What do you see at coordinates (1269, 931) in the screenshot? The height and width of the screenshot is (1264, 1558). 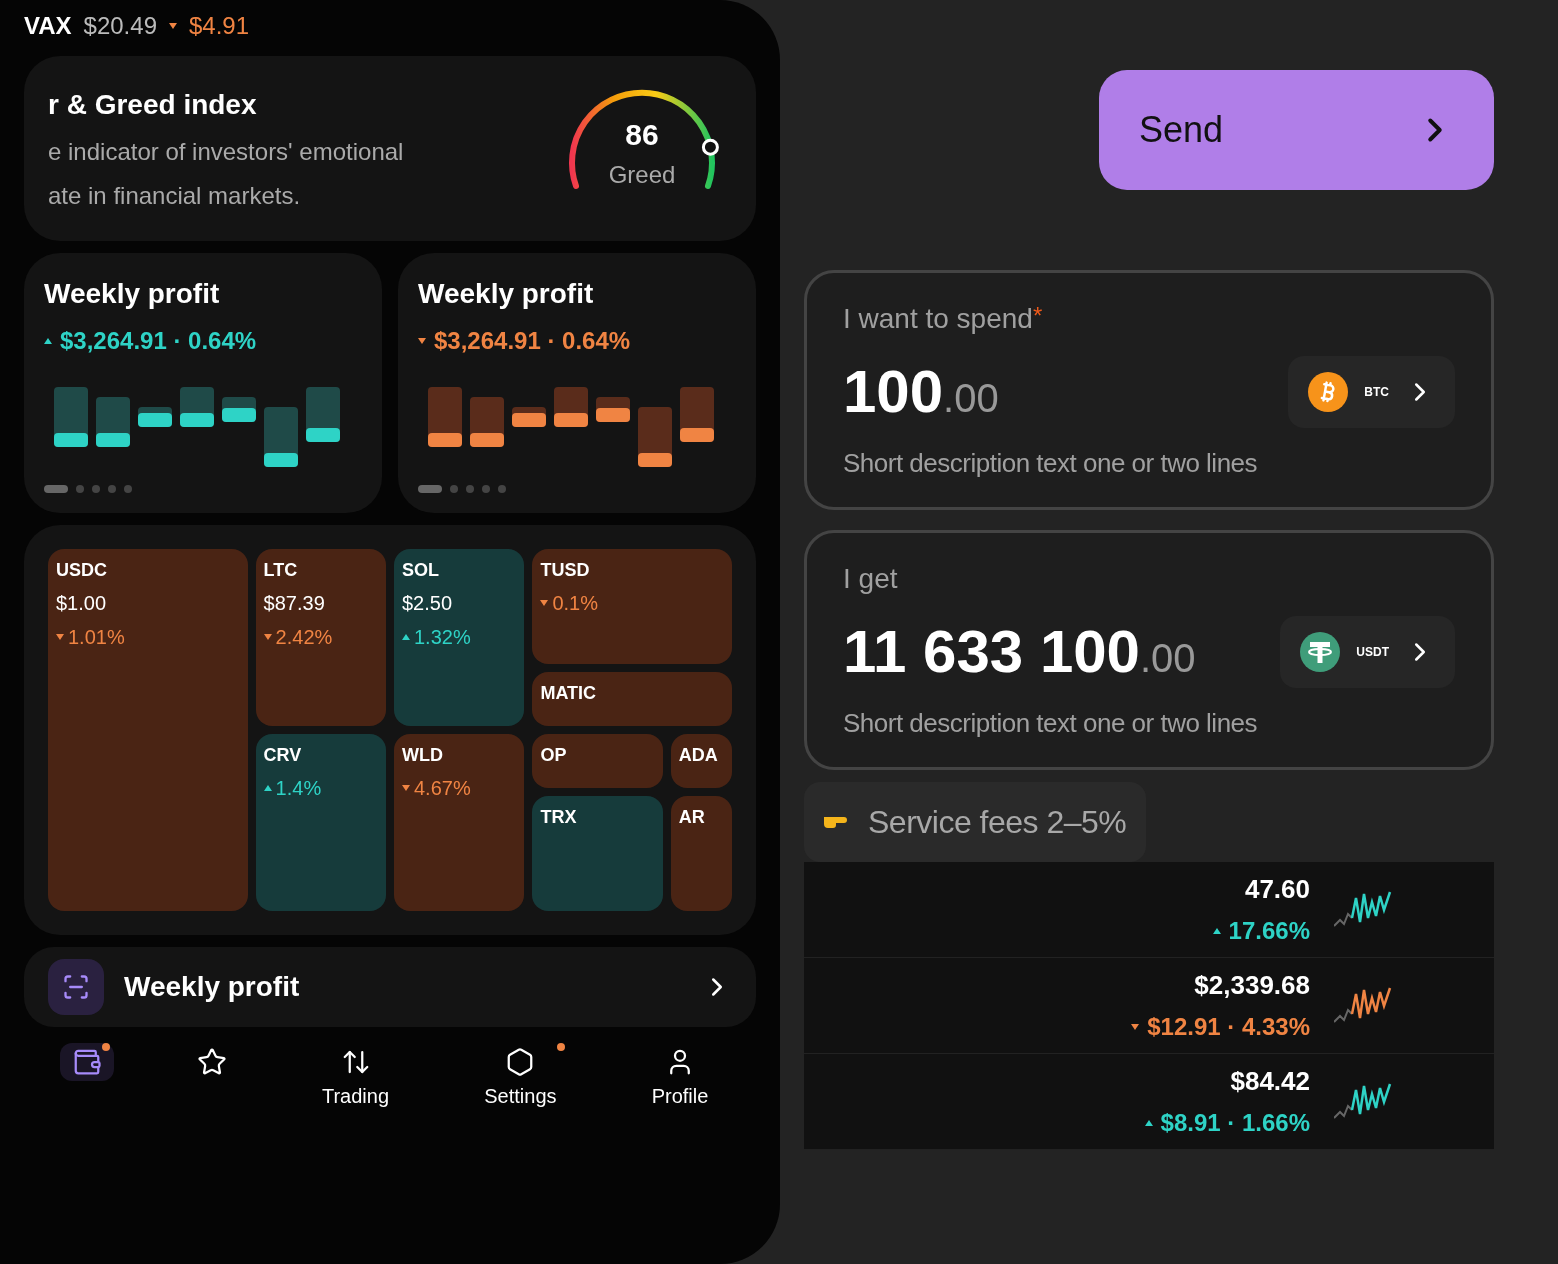 I see `asset-change: 17.66%` at bounding box center [1269, 931].